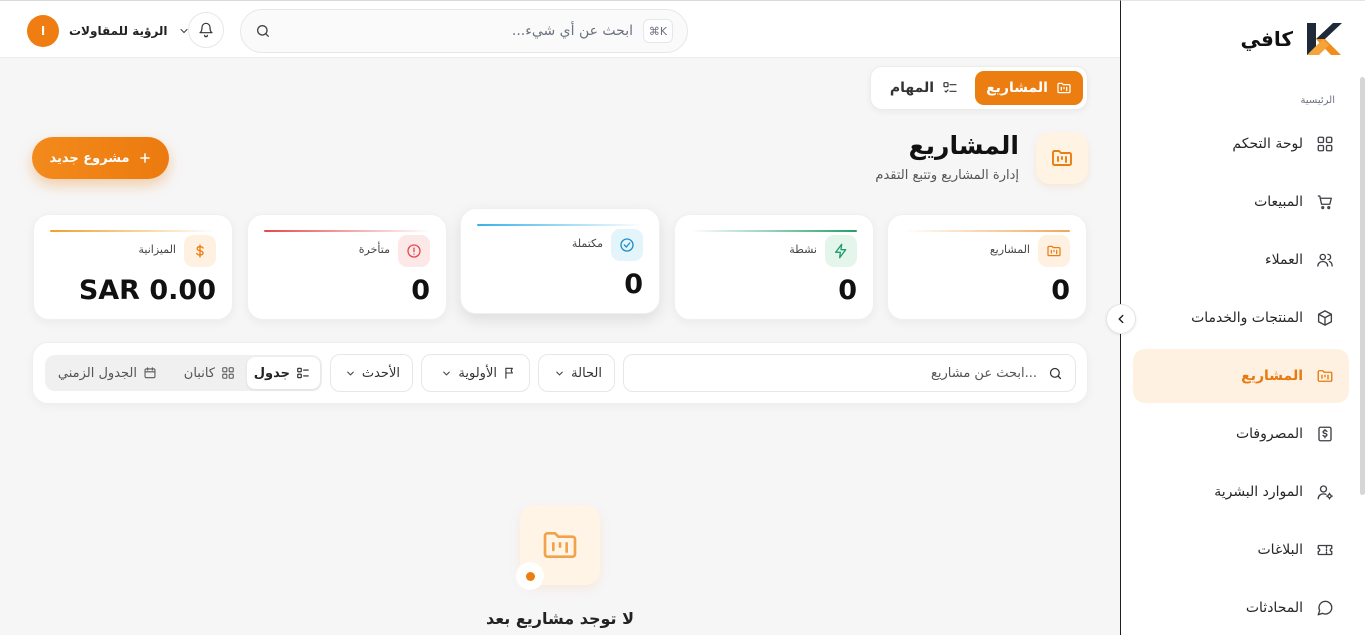  I want to click on list-checks-icon, so click(303, 373).